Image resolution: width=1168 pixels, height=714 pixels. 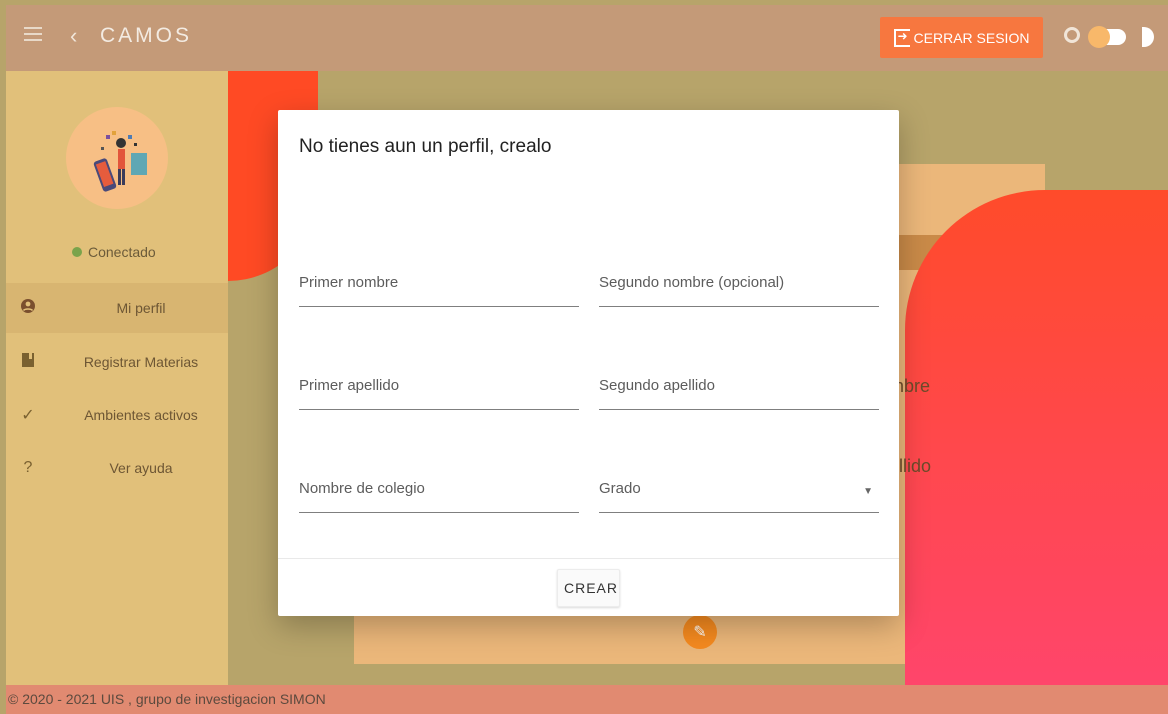 What do you see at coordinates (657, 385) in the screenshot?
I see `field-label: Segundo apellido` at bounding box center [657, 385].